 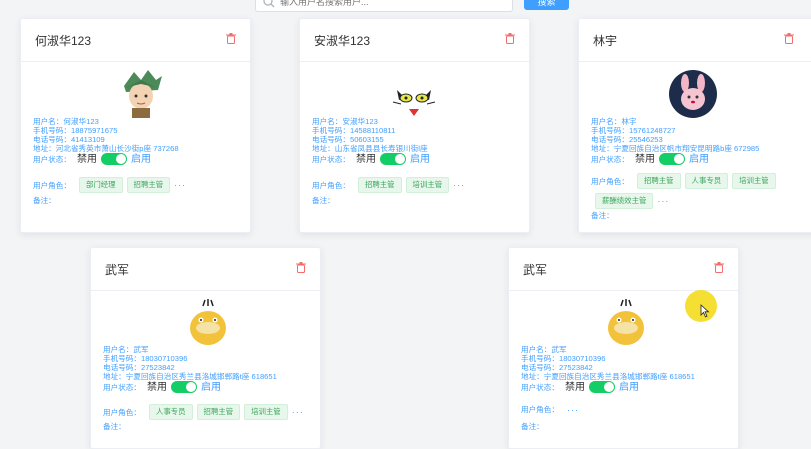 What do you see at coordinates (550, 409) in the screenshot?
I see `roles-row: 用户角色： ···` at bounding box center [550, 409].